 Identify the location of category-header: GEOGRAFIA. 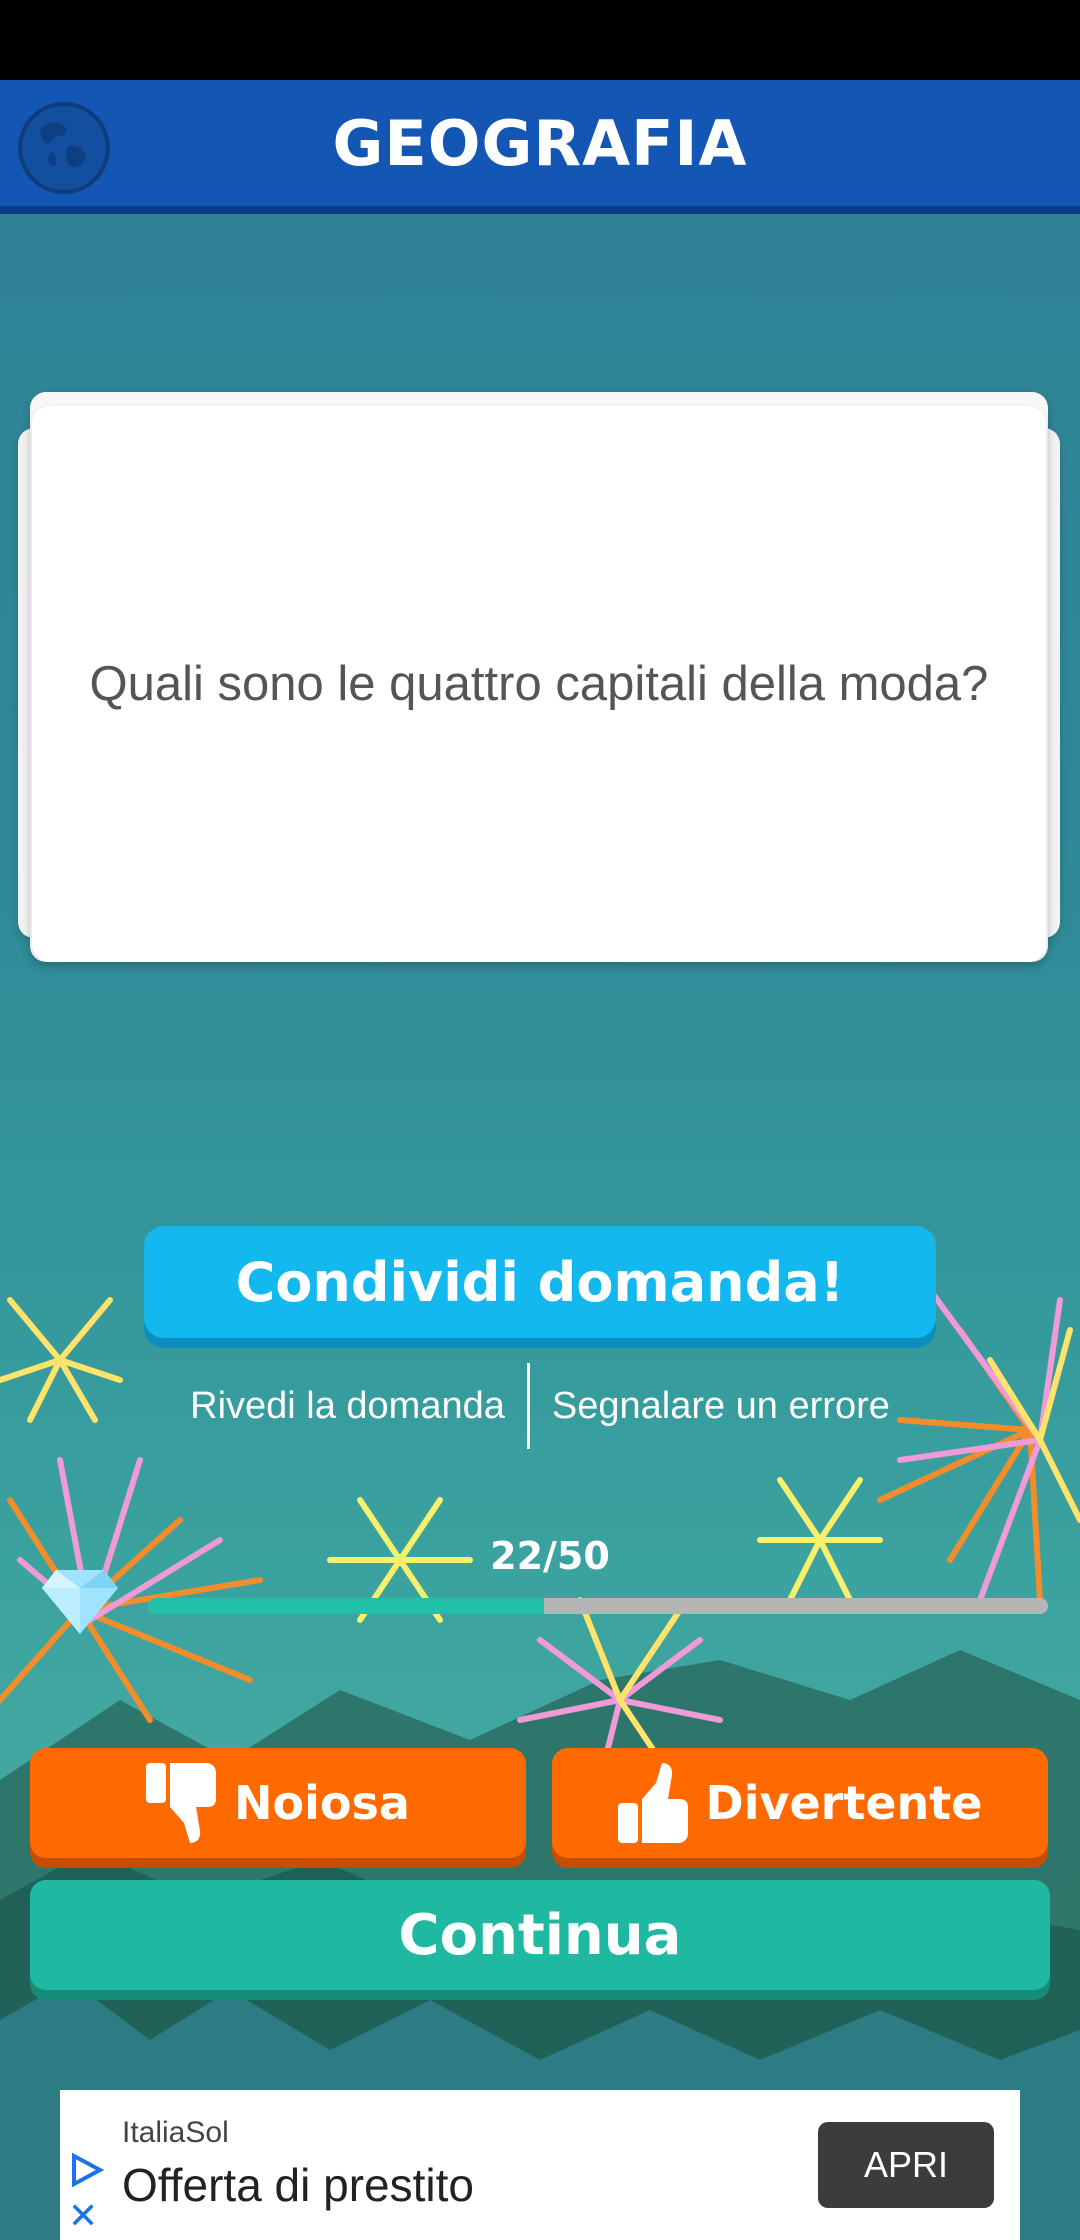
(540, 147).